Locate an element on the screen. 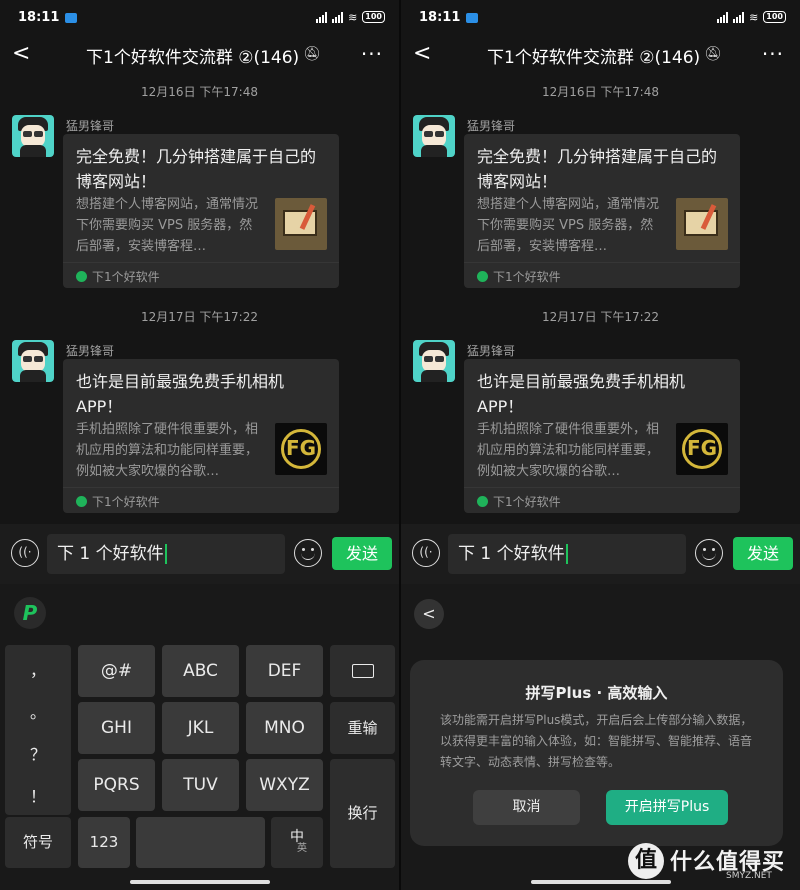  home-indicator is located at coordinates (200, 882).